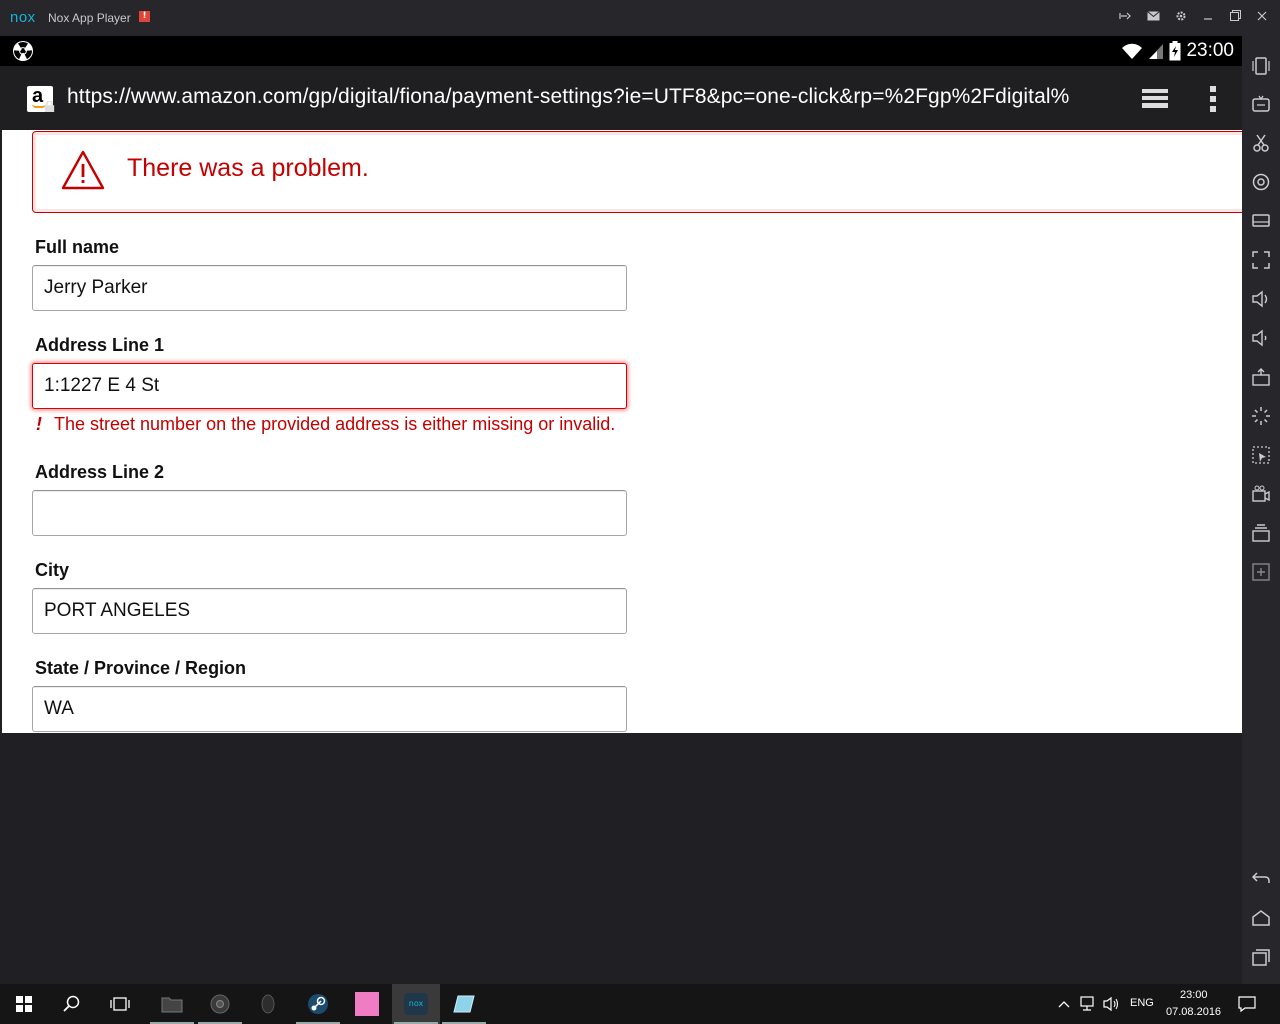 The width and height of the screenshot is (1280, 1024). I want to click on lock-icon, so click(49, 106).